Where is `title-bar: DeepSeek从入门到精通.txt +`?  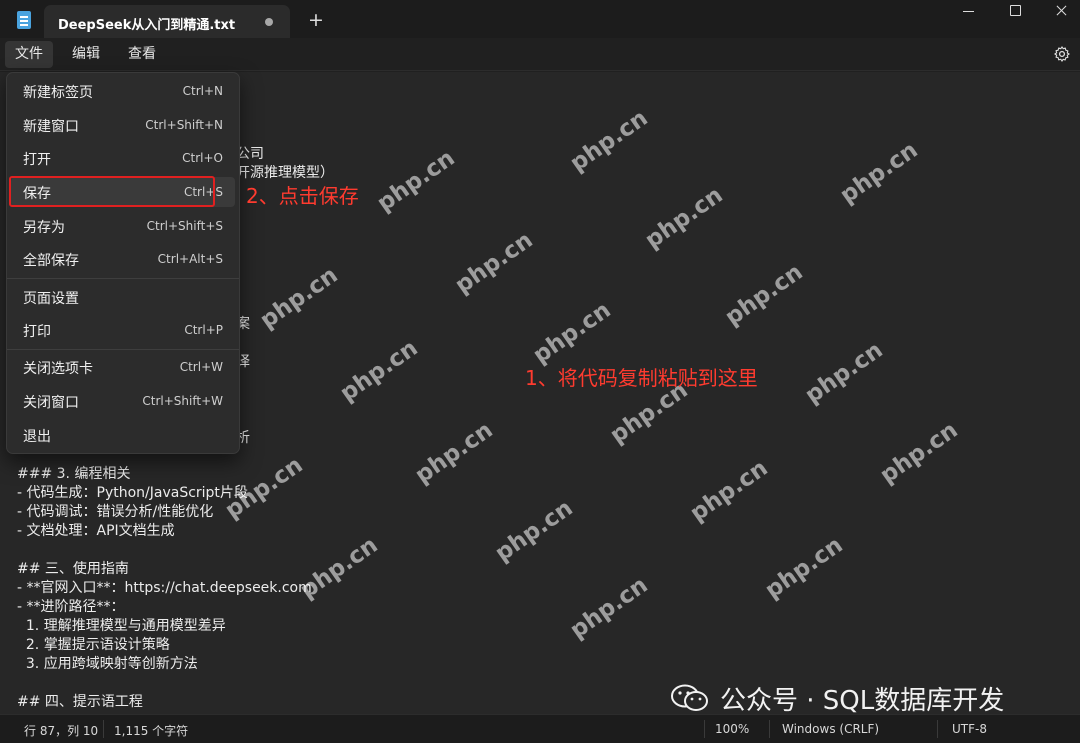 title-bar: DeepSeek从入门到精通.txt + is located at coordinates (540, 19).